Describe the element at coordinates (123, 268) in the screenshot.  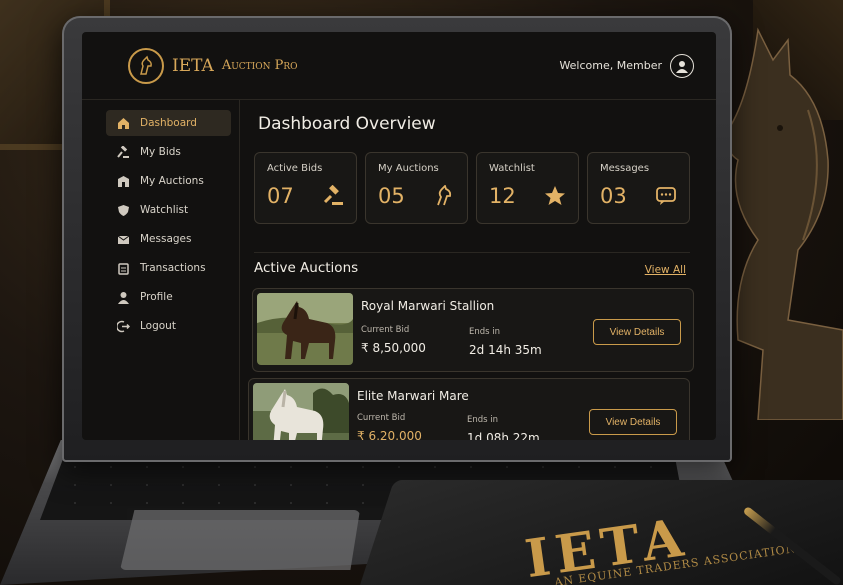
I see `clipboard-icon` at that location.